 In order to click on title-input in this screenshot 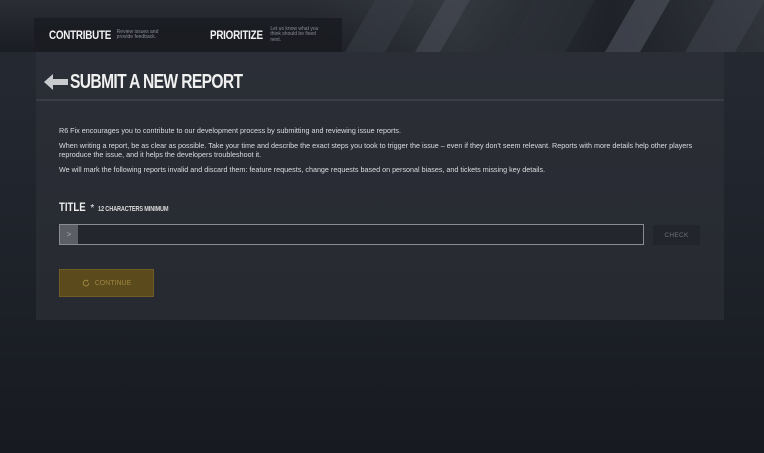, I will do `click(360, 234)`.